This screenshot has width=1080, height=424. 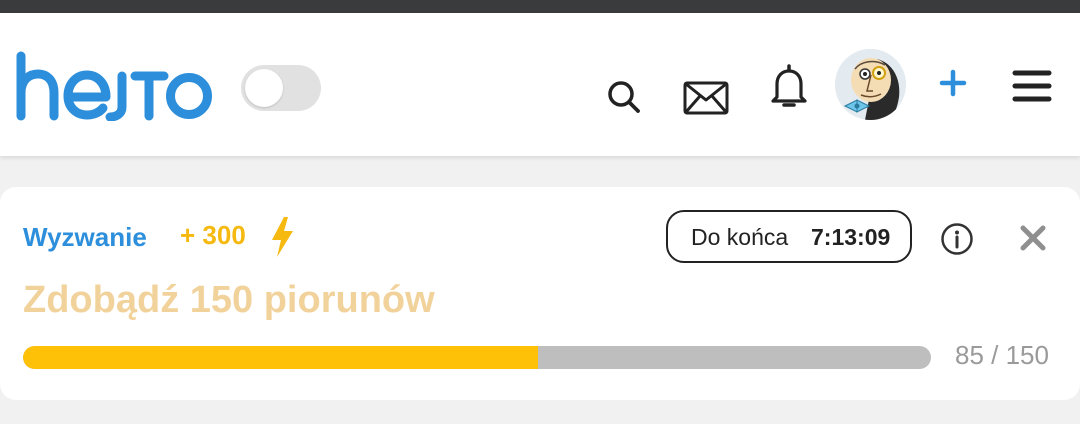 I want to click on challenge-progress-fill, so click(x=280, y=357).